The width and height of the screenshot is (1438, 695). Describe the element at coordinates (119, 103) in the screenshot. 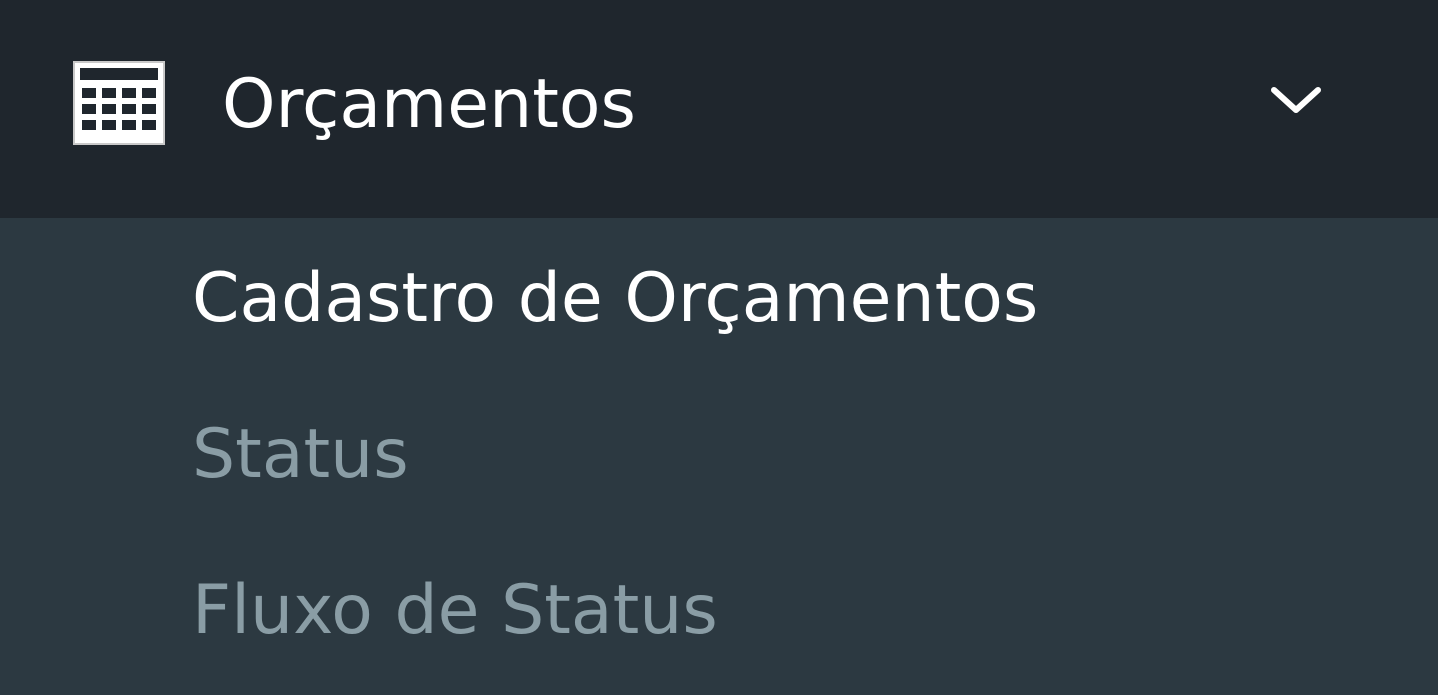

I see `calculator-icon` at that location.